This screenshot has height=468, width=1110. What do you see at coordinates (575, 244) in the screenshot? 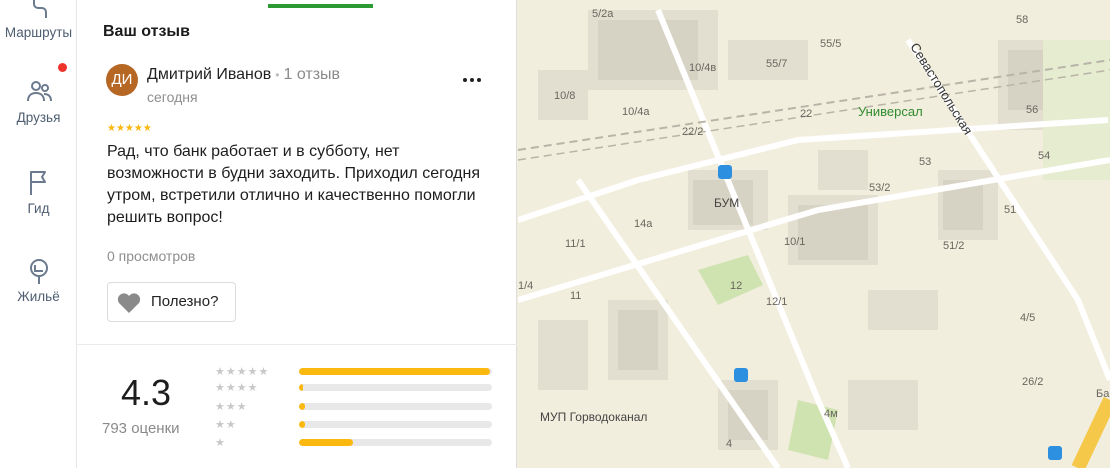
I see `map-label: 11/1` at bounding box center [575, 244].